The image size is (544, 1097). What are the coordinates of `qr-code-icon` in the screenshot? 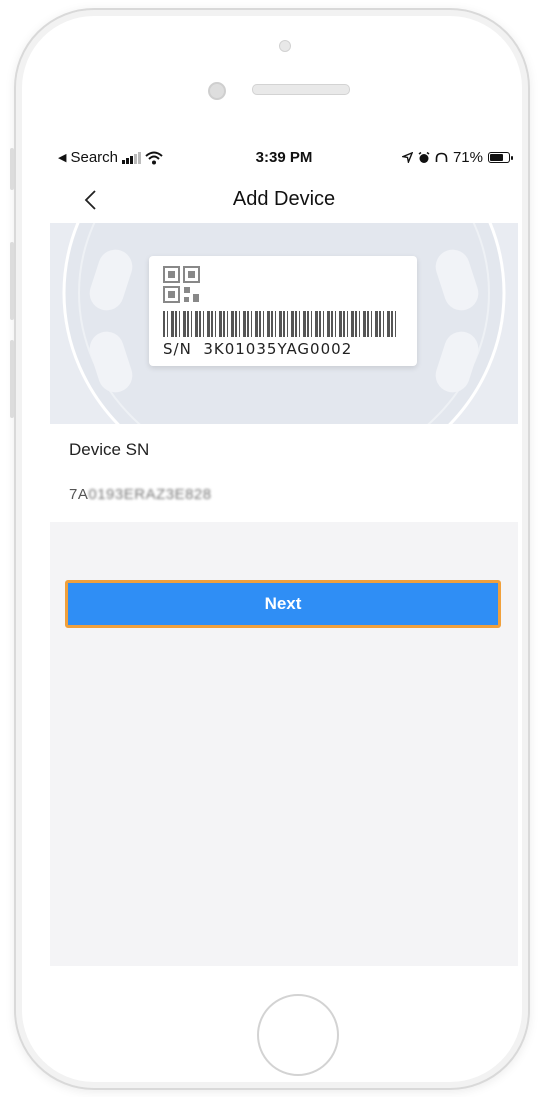 It's located at (181, 284).